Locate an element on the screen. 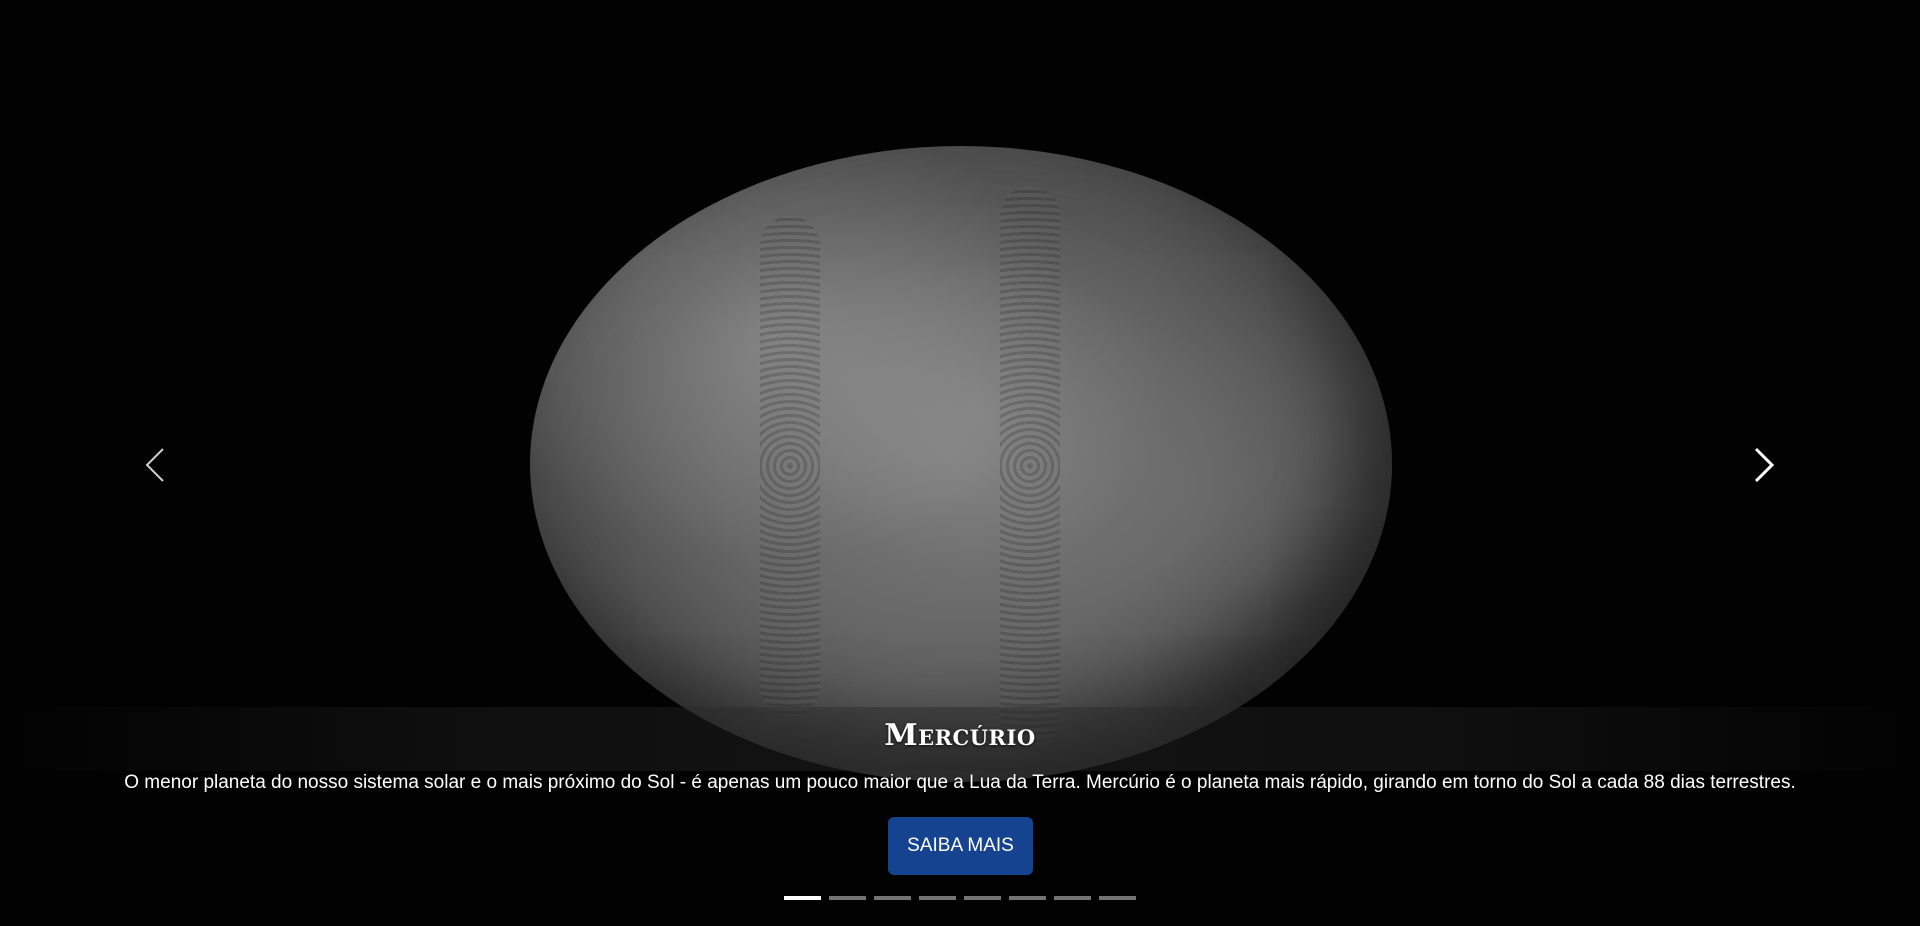 The image size is (1920, 926). chevron-right-icon is located at coordinates (1764, 465).